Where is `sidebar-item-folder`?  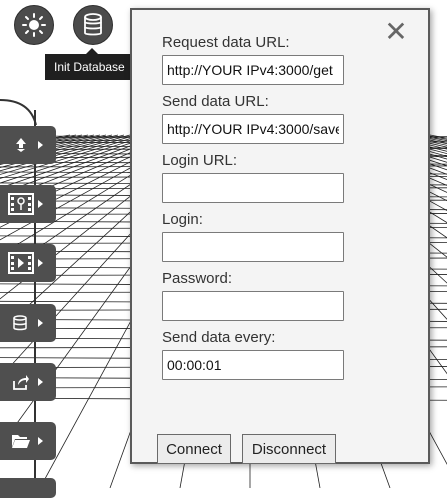
sidebar-item-folder is located at coordinates (28, 441).